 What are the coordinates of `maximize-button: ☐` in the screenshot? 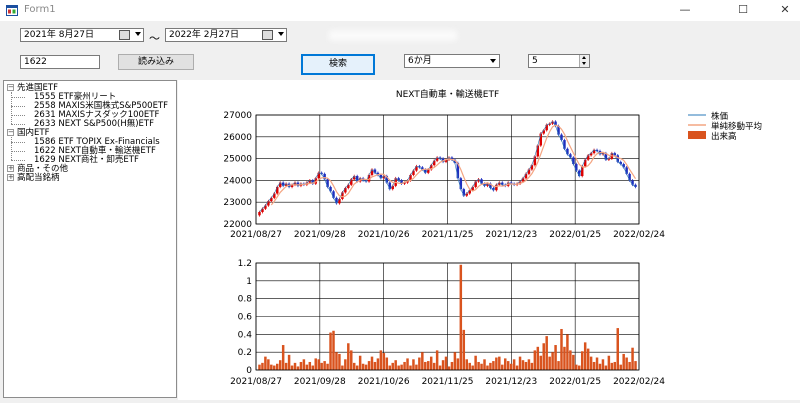 It's located at (743, 10).